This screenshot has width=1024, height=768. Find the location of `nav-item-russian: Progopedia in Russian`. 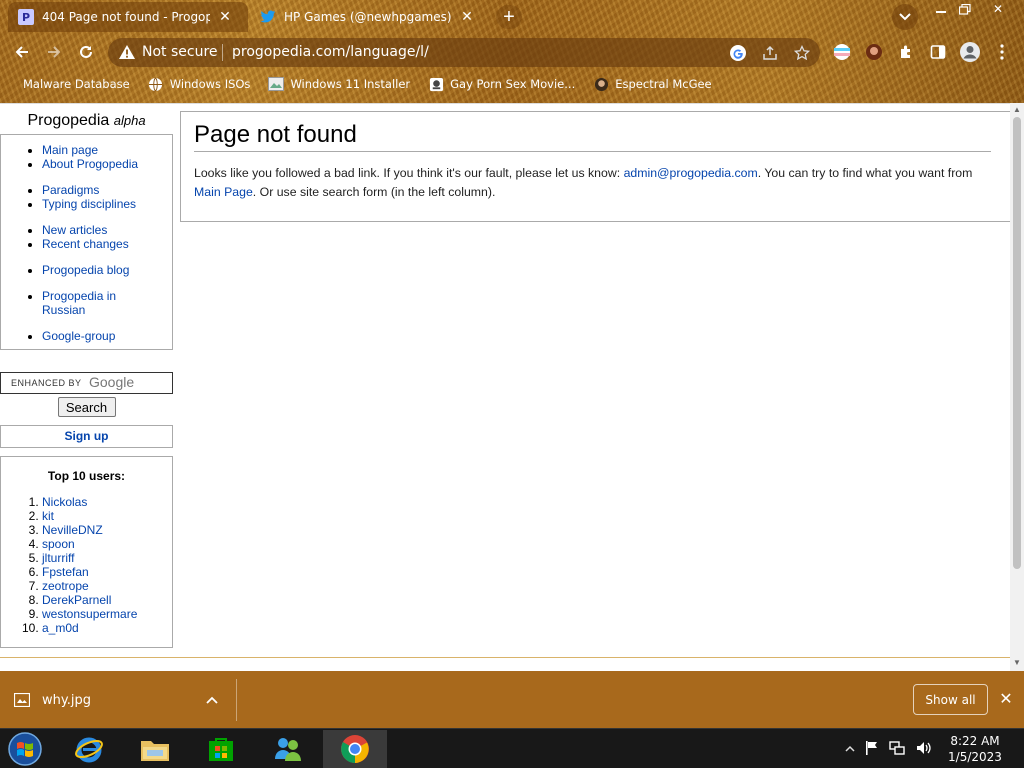

nav-item-russian: Progopedia in Russian is located at coordinates (87, 303).